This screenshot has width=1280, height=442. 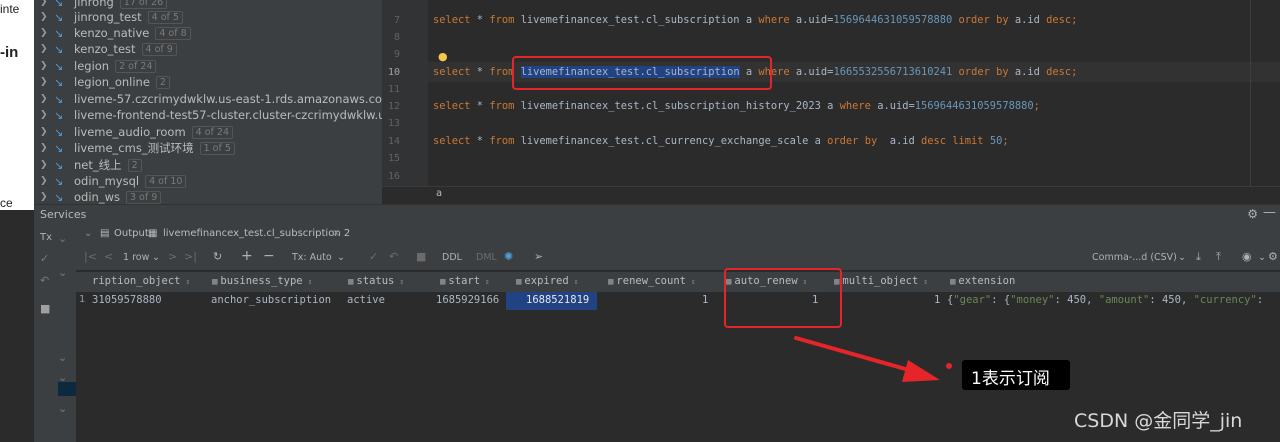 I want to click on annotation-box-table, so click(x=642, y=73).